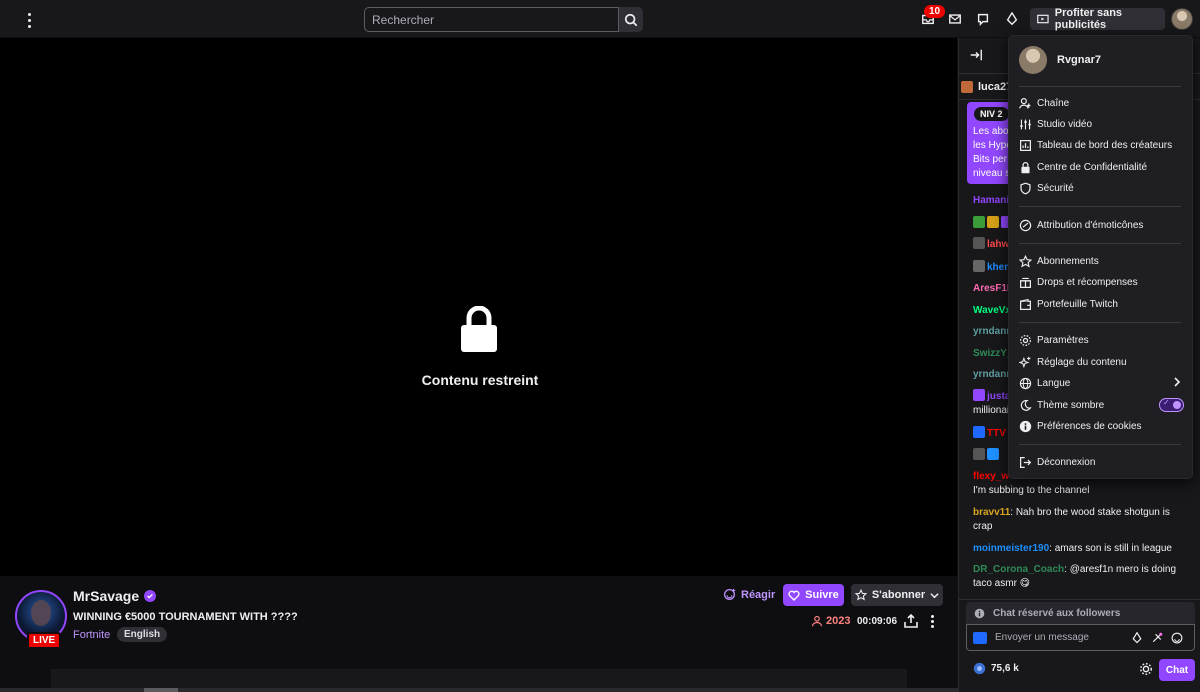 The image size is (1200, 692). I want to click on menu-item-emote-attribution: Attribution d'émoticônes, so click(1101, 225).